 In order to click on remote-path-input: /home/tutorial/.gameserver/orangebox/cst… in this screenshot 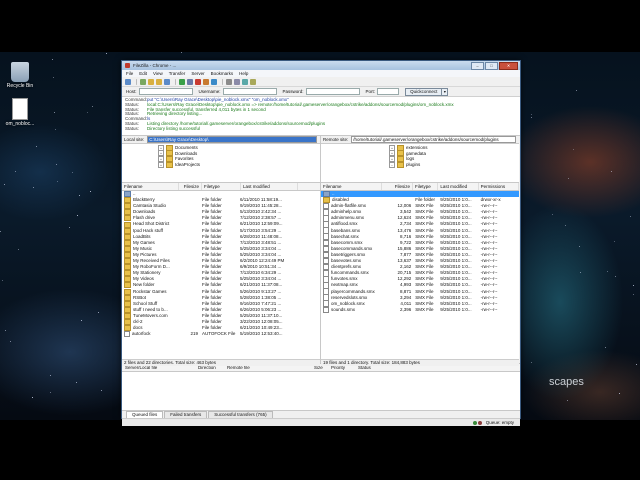, I will do `click(433, 139)`.